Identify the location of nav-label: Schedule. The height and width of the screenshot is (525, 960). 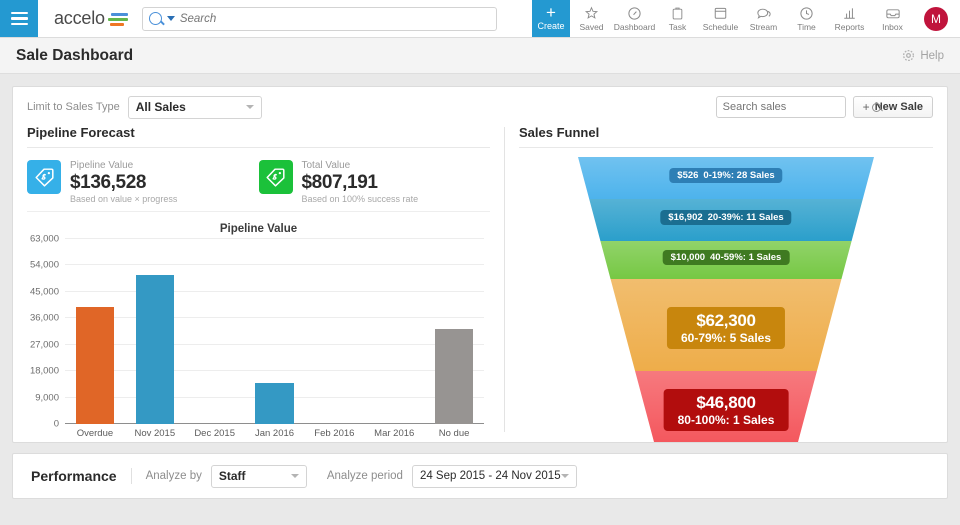
(720, 26).